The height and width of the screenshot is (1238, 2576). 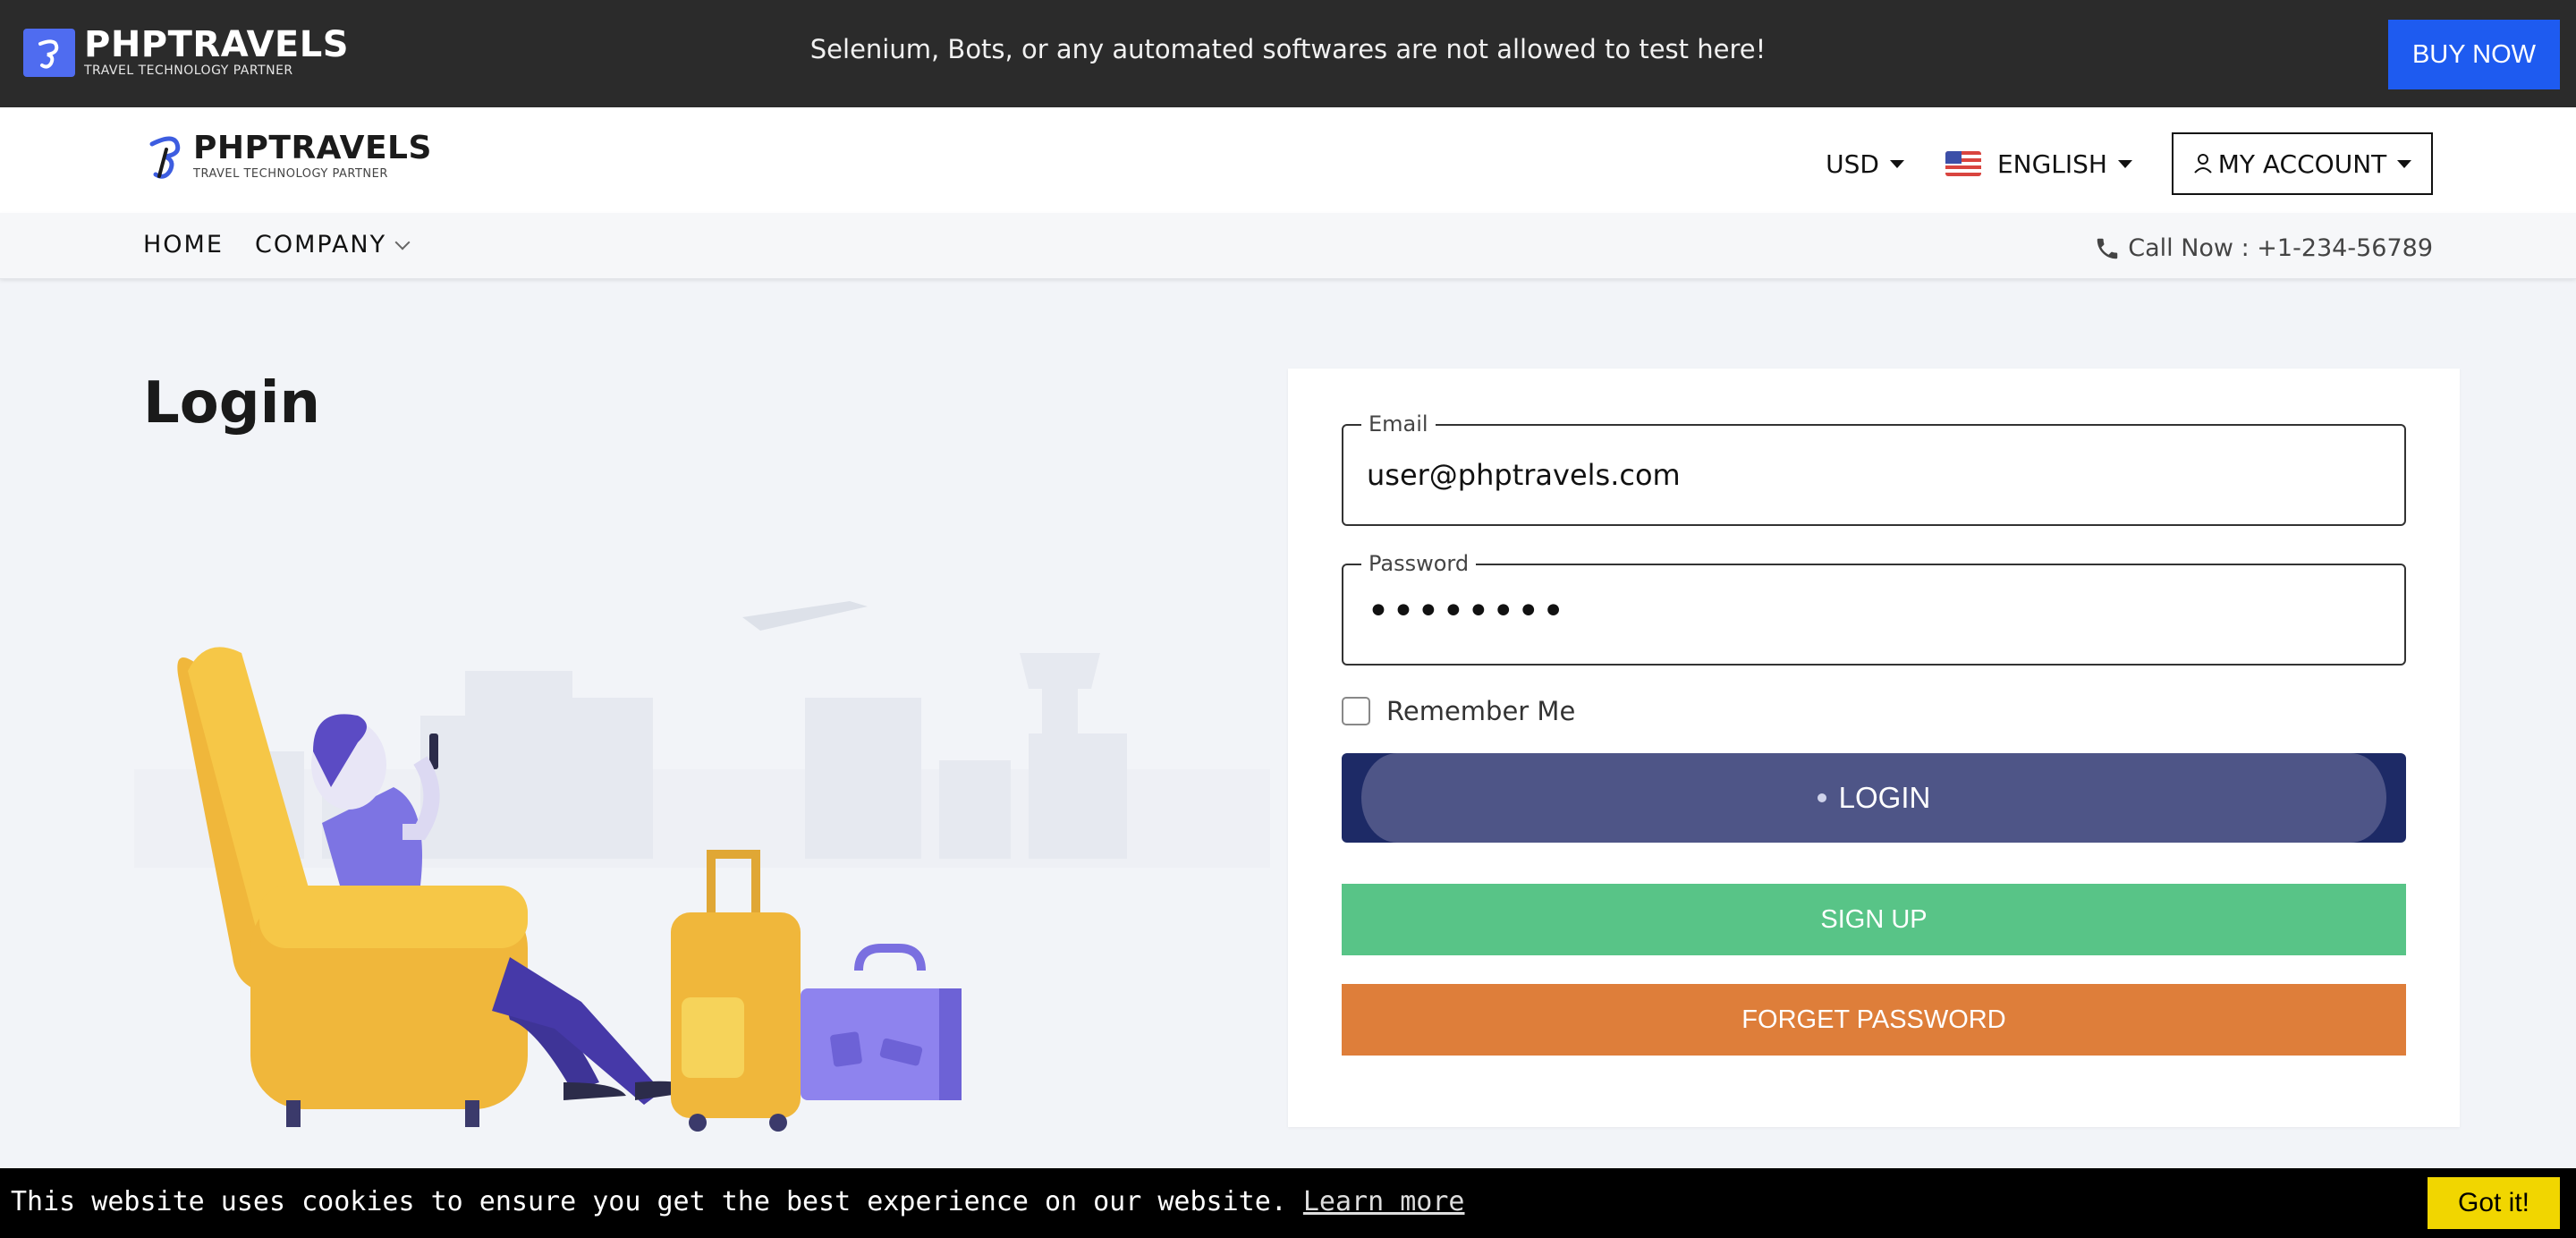 What do you see at coordinates (1481, 711) in the screenshot?
I see `remember-me-label: Remember Me` at bounding box center [1481, 711].